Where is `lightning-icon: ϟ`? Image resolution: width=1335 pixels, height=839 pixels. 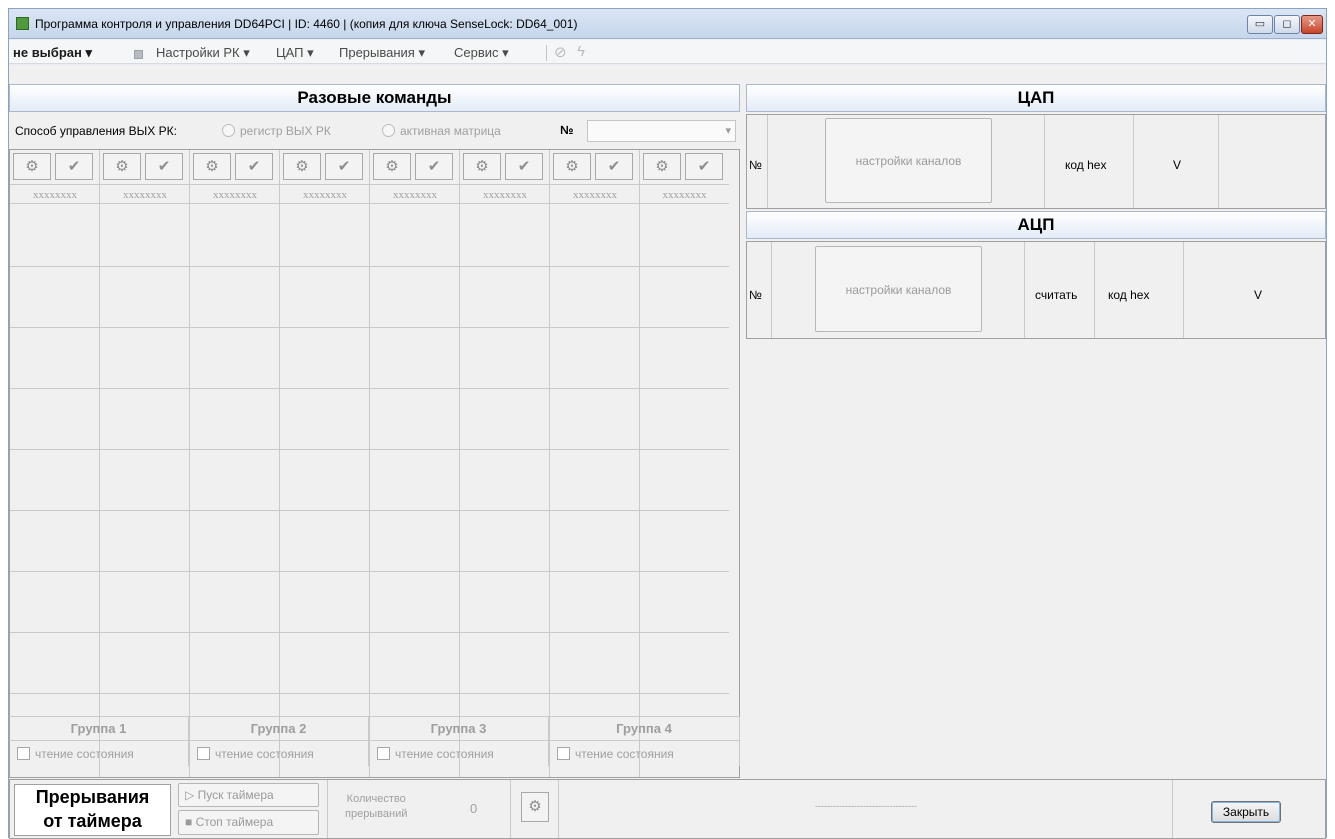 lightning-icon: ϟ is located at coordinates (581, 51).